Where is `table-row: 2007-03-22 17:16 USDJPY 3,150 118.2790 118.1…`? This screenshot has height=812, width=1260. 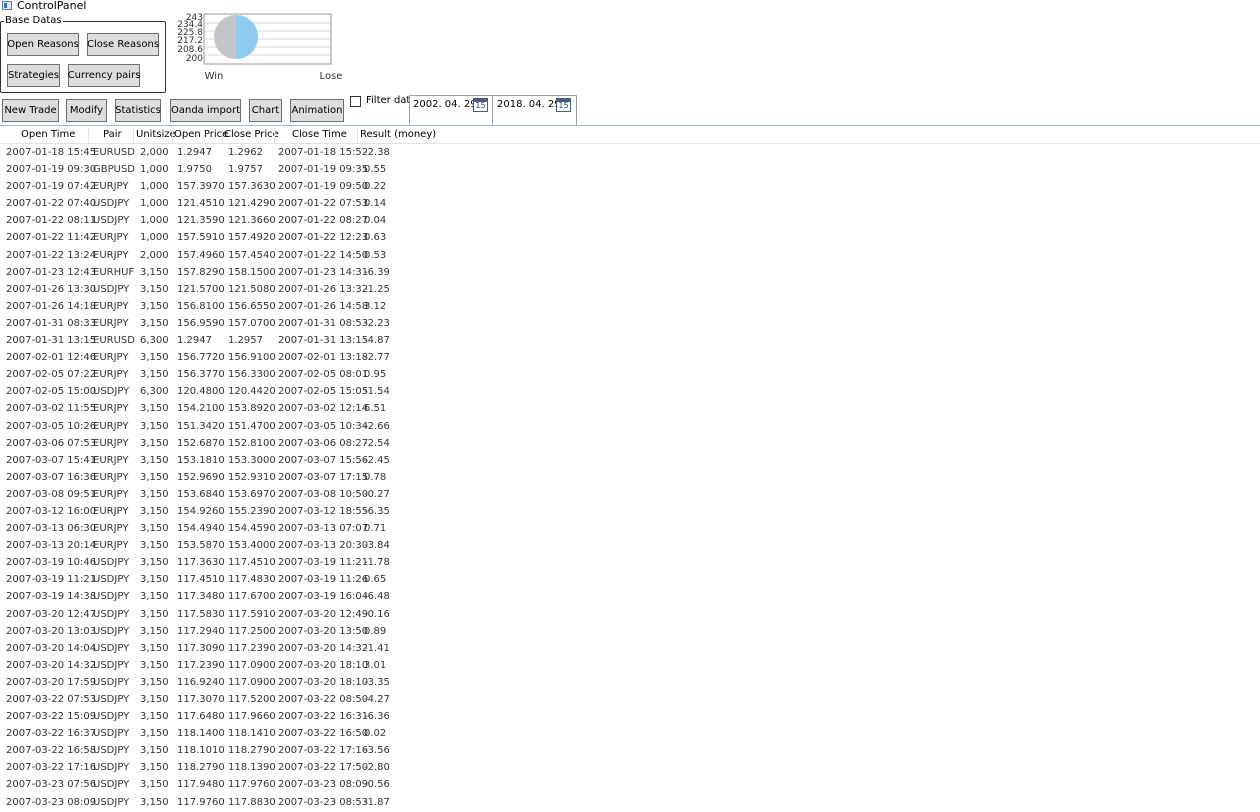 table-row: 2007-03-22 17:16 USDJPY 3,150 118.2790 118.1… is located at coordinates (630, 768).